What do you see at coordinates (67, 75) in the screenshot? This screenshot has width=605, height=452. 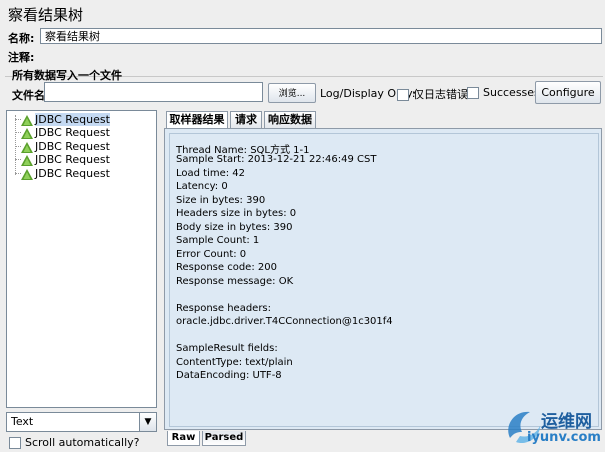 I see `file-group-title: 所有数据写入一个文件` at bounding box center [67, 75].